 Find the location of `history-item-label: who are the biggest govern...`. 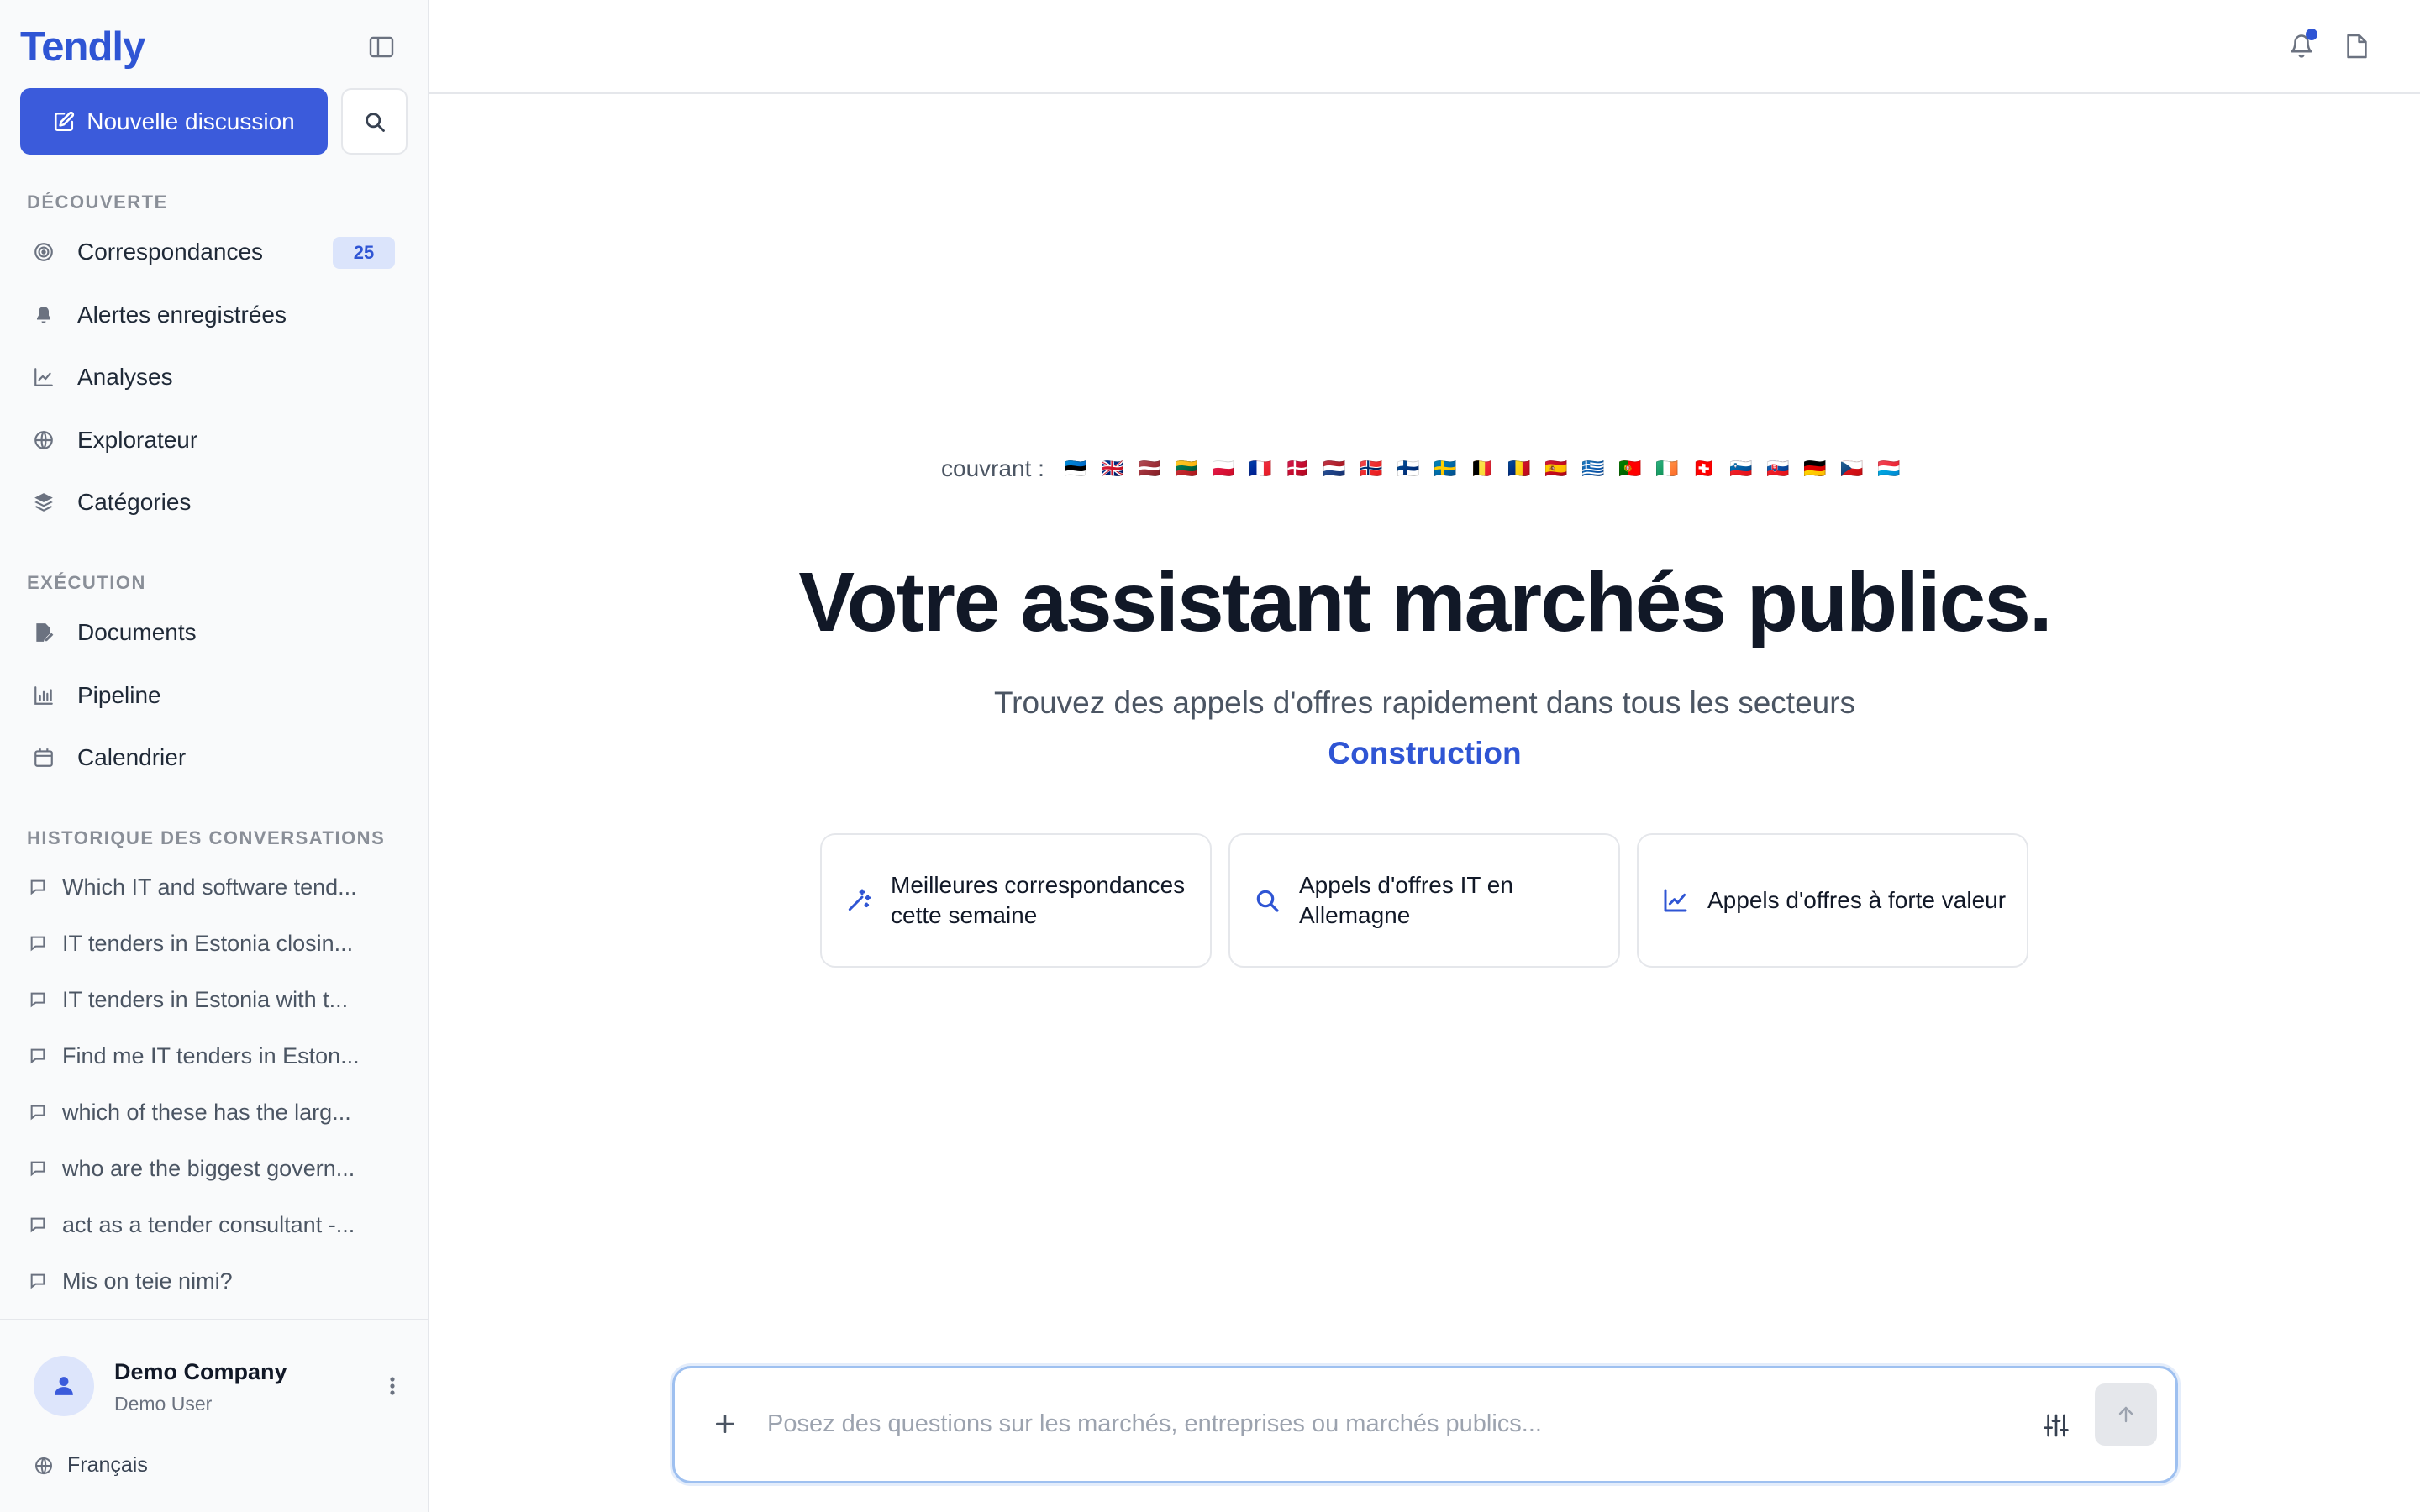

history-item-label: who are the biggest govern... is located at coordinates (208, 1168).